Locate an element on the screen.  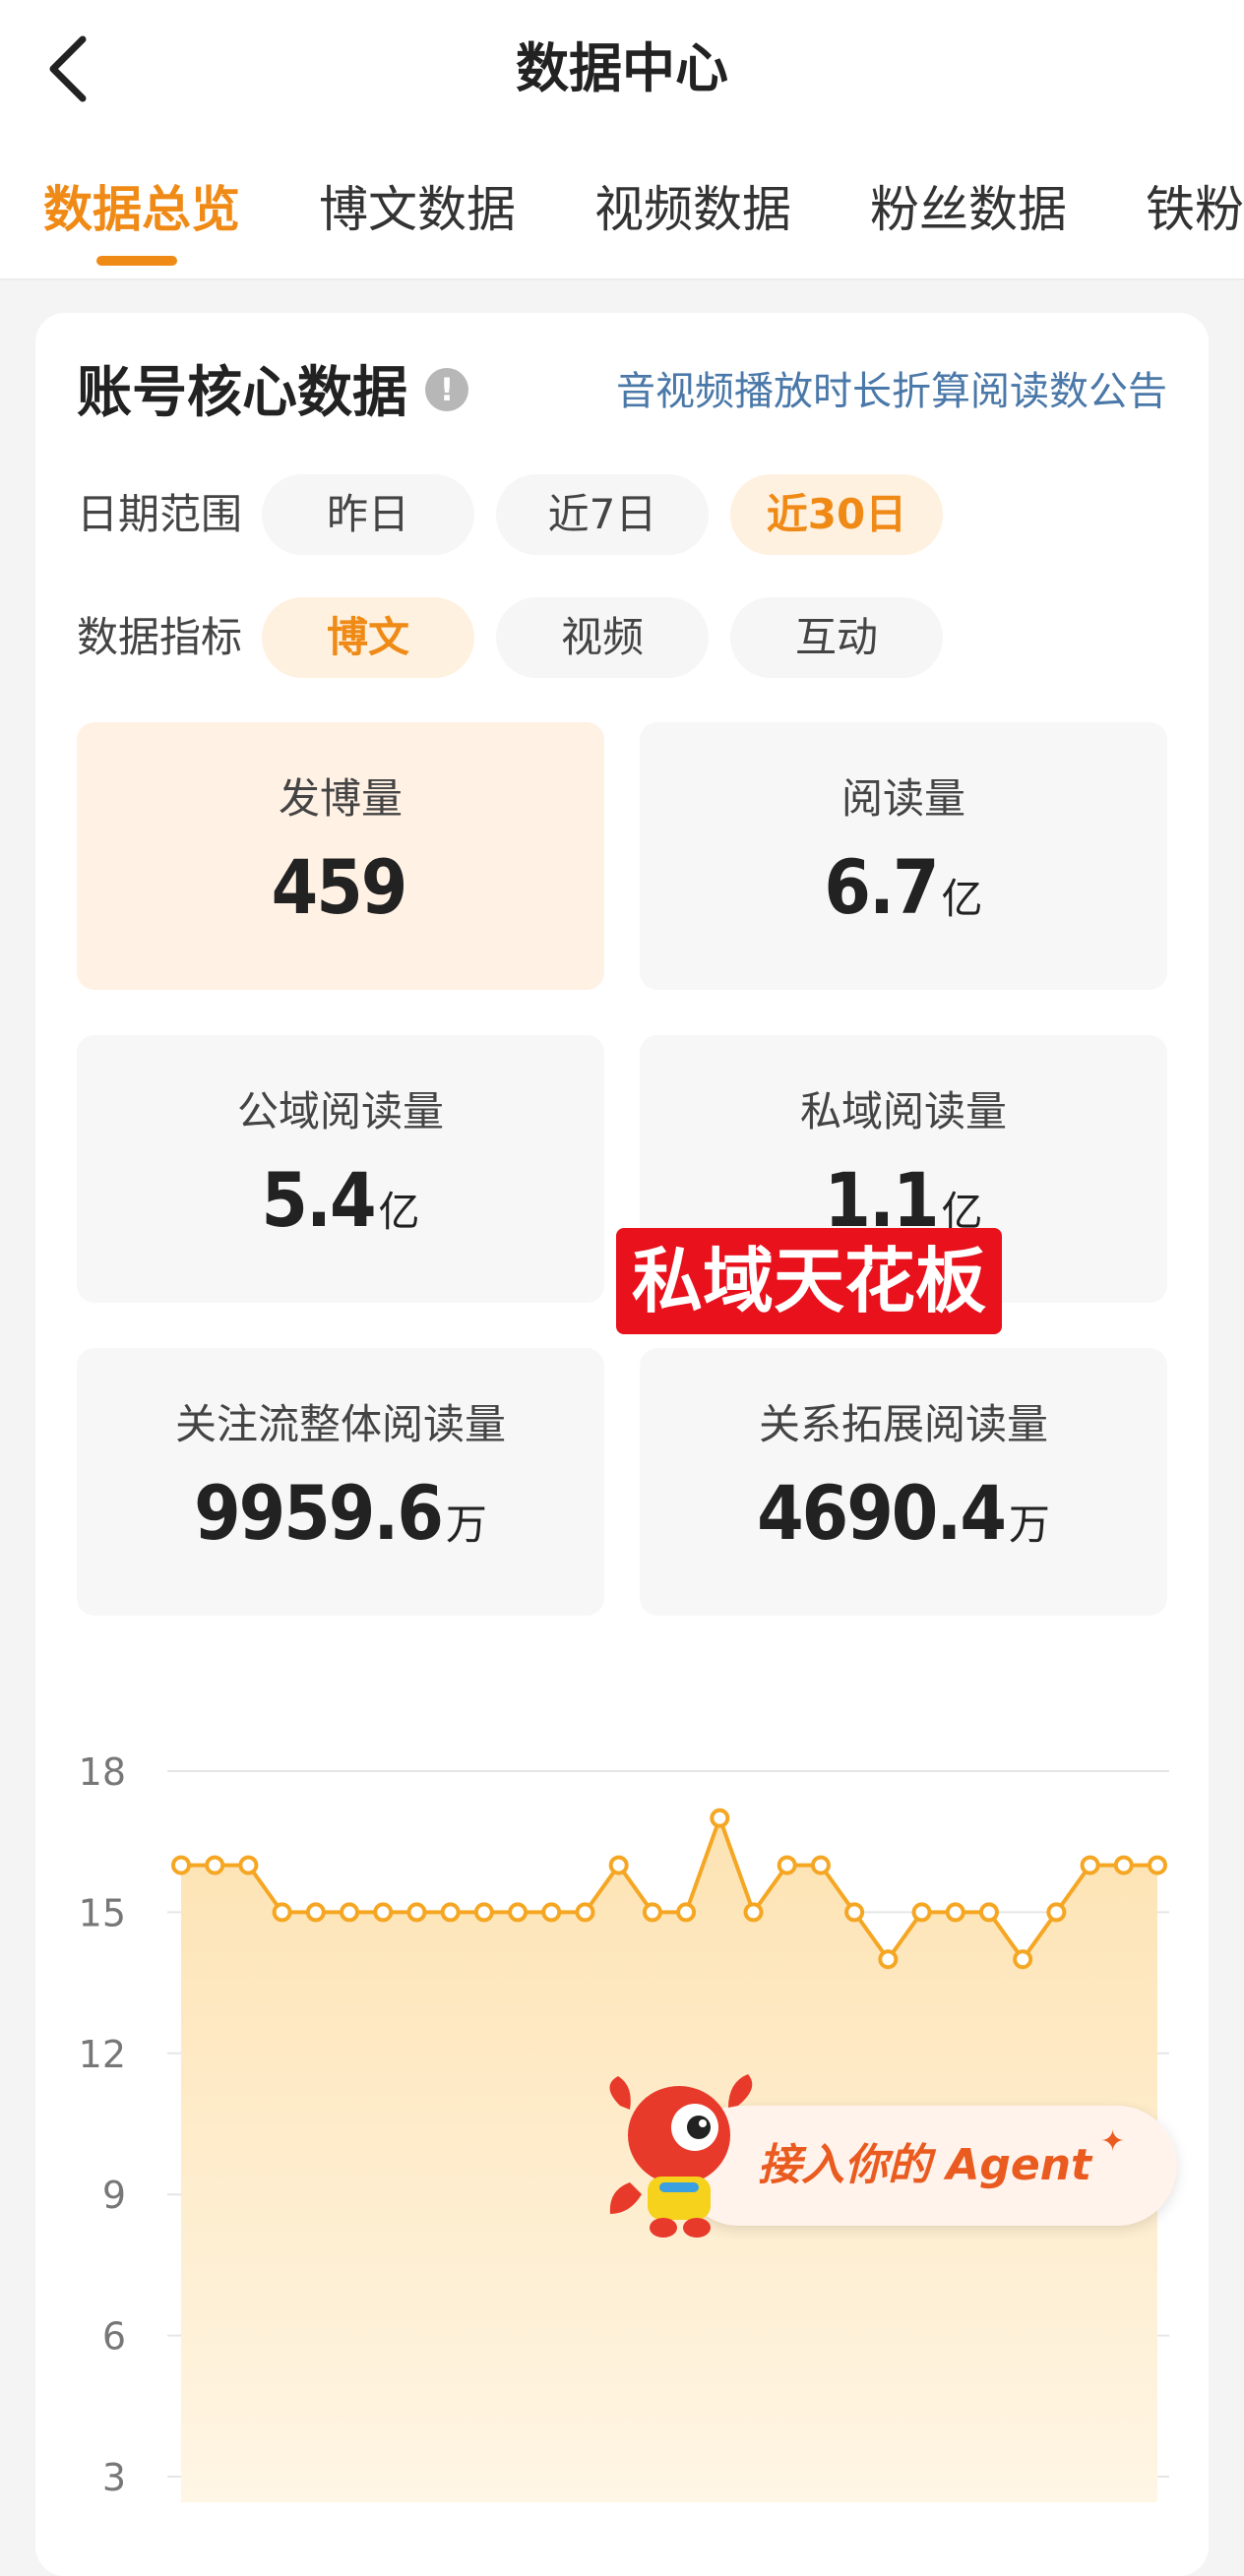
metric-label: 阅读量 is located at coordinates (903, 798).